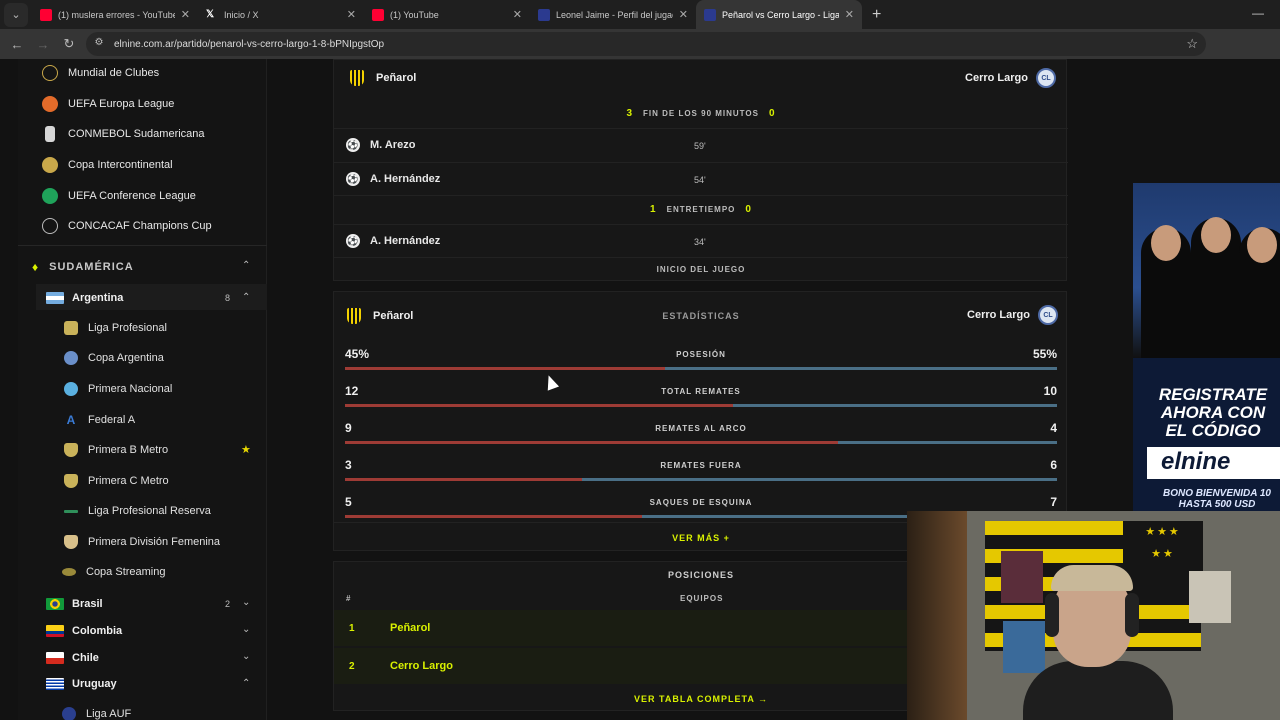 The width and height of the screenshot is (1280, 720). What do you see at coordinates (17, 44) in the screenshot?
I see `back-icon: ←` at bounding box center [17, 44].